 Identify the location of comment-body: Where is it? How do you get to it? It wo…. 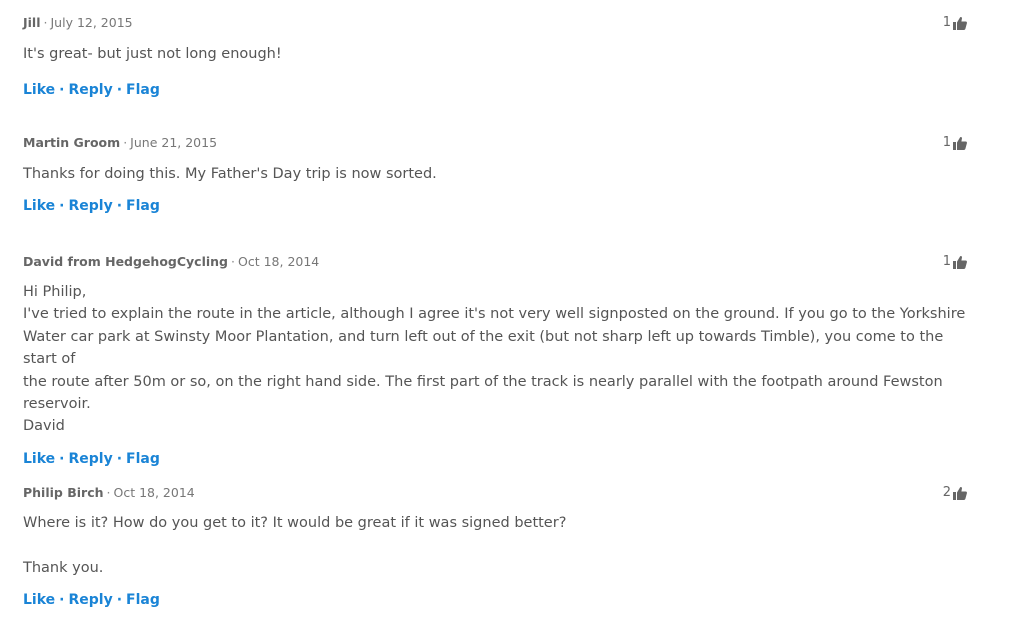
(495, 545).